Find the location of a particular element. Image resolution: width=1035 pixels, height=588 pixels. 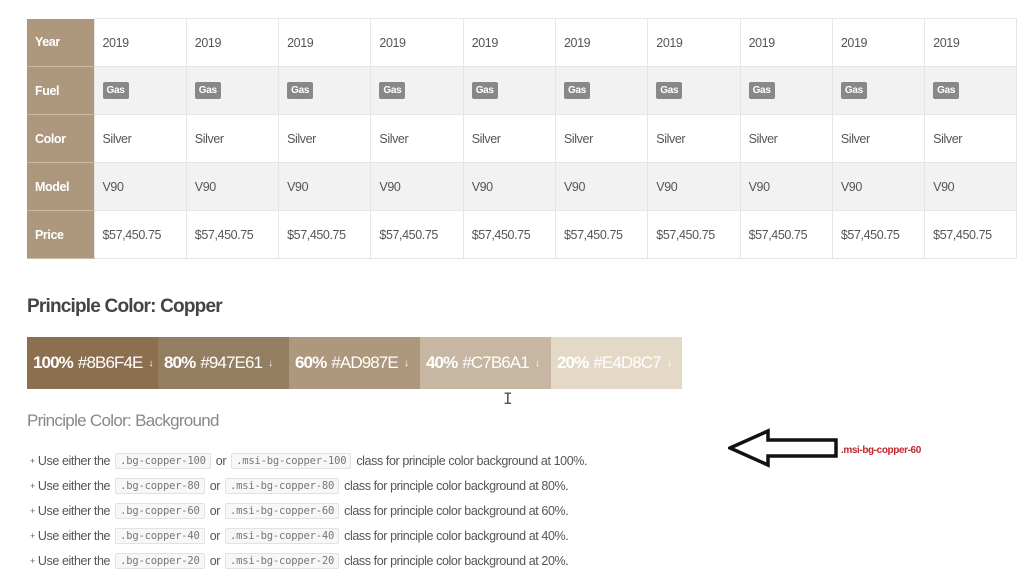

swatch-copper-80: 80% #947E61 ↓ is located at coordinates (223, 363).